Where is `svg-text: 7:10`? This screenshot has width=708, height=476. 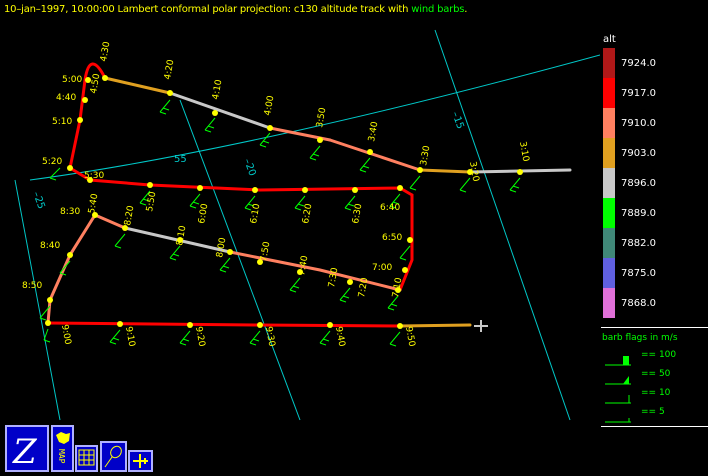 svg-text: 7:10 is located at coordinates (397, 288).